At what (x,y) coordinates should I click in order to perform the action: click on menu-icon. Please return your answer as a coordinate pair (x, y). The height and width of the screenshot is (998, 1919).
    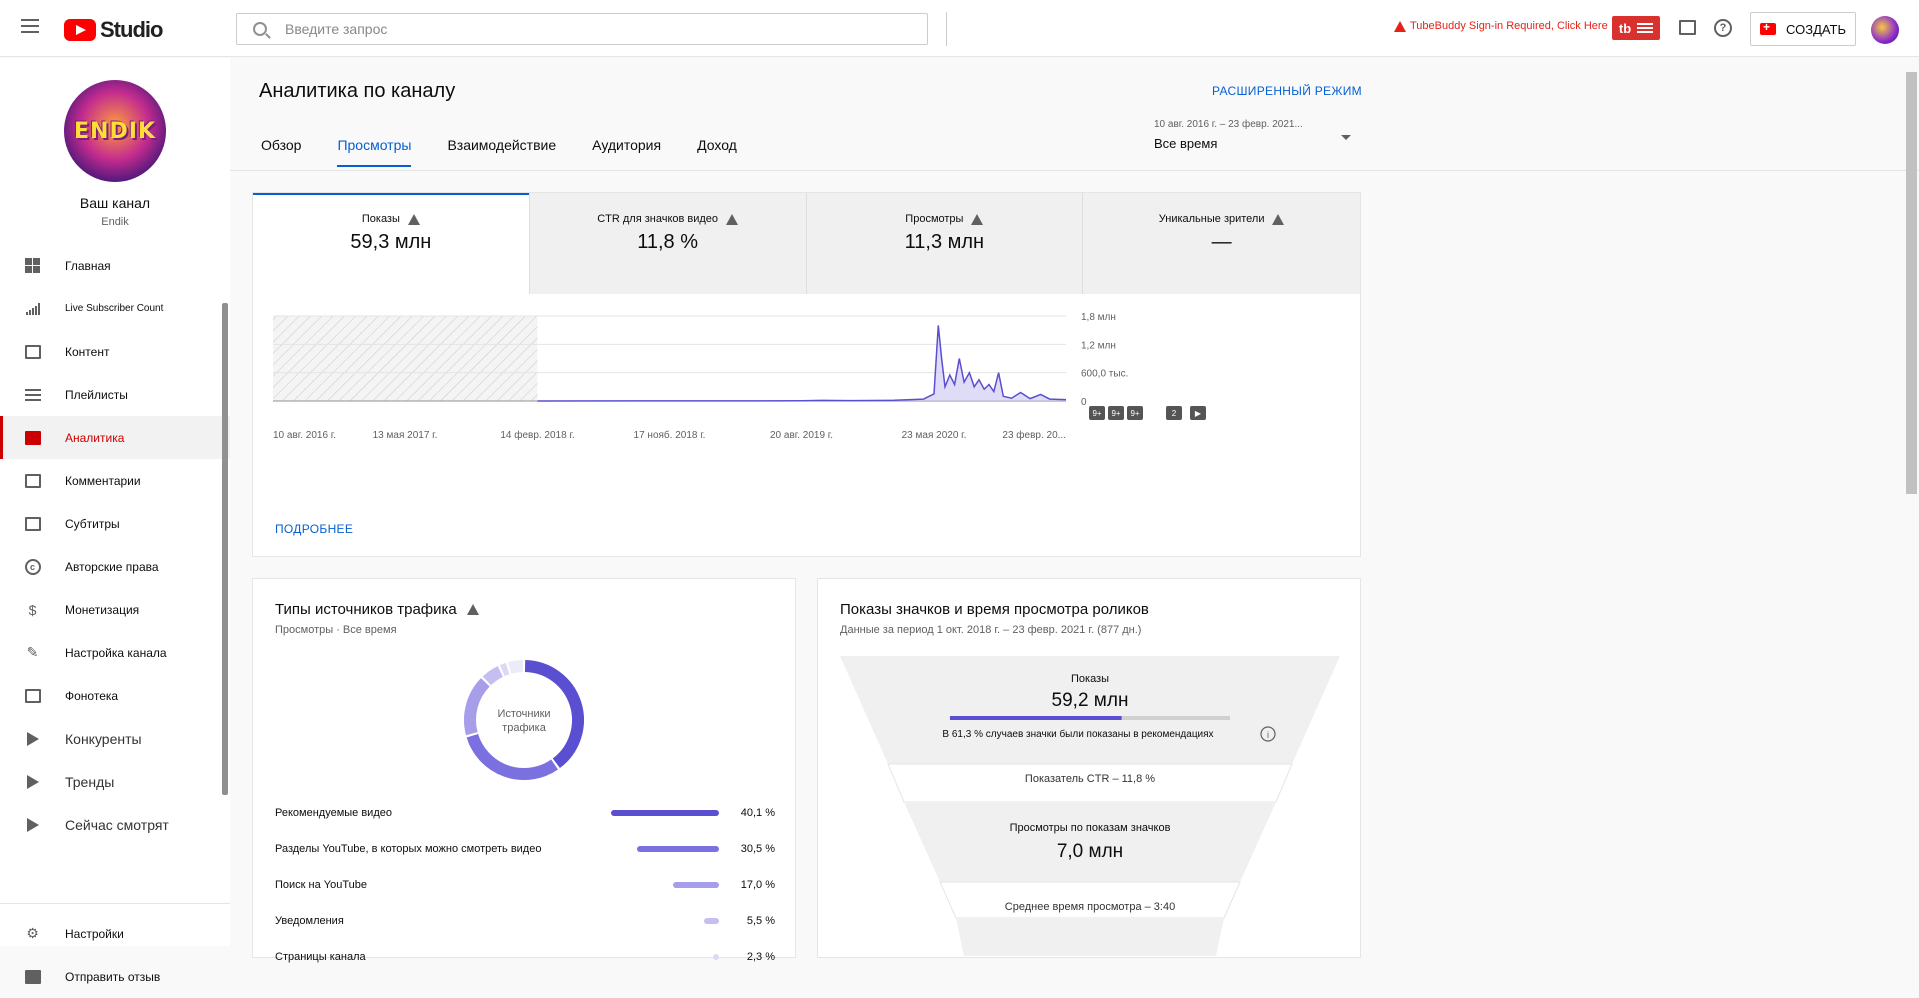
    Looking at the image, I should click on (30, 26).